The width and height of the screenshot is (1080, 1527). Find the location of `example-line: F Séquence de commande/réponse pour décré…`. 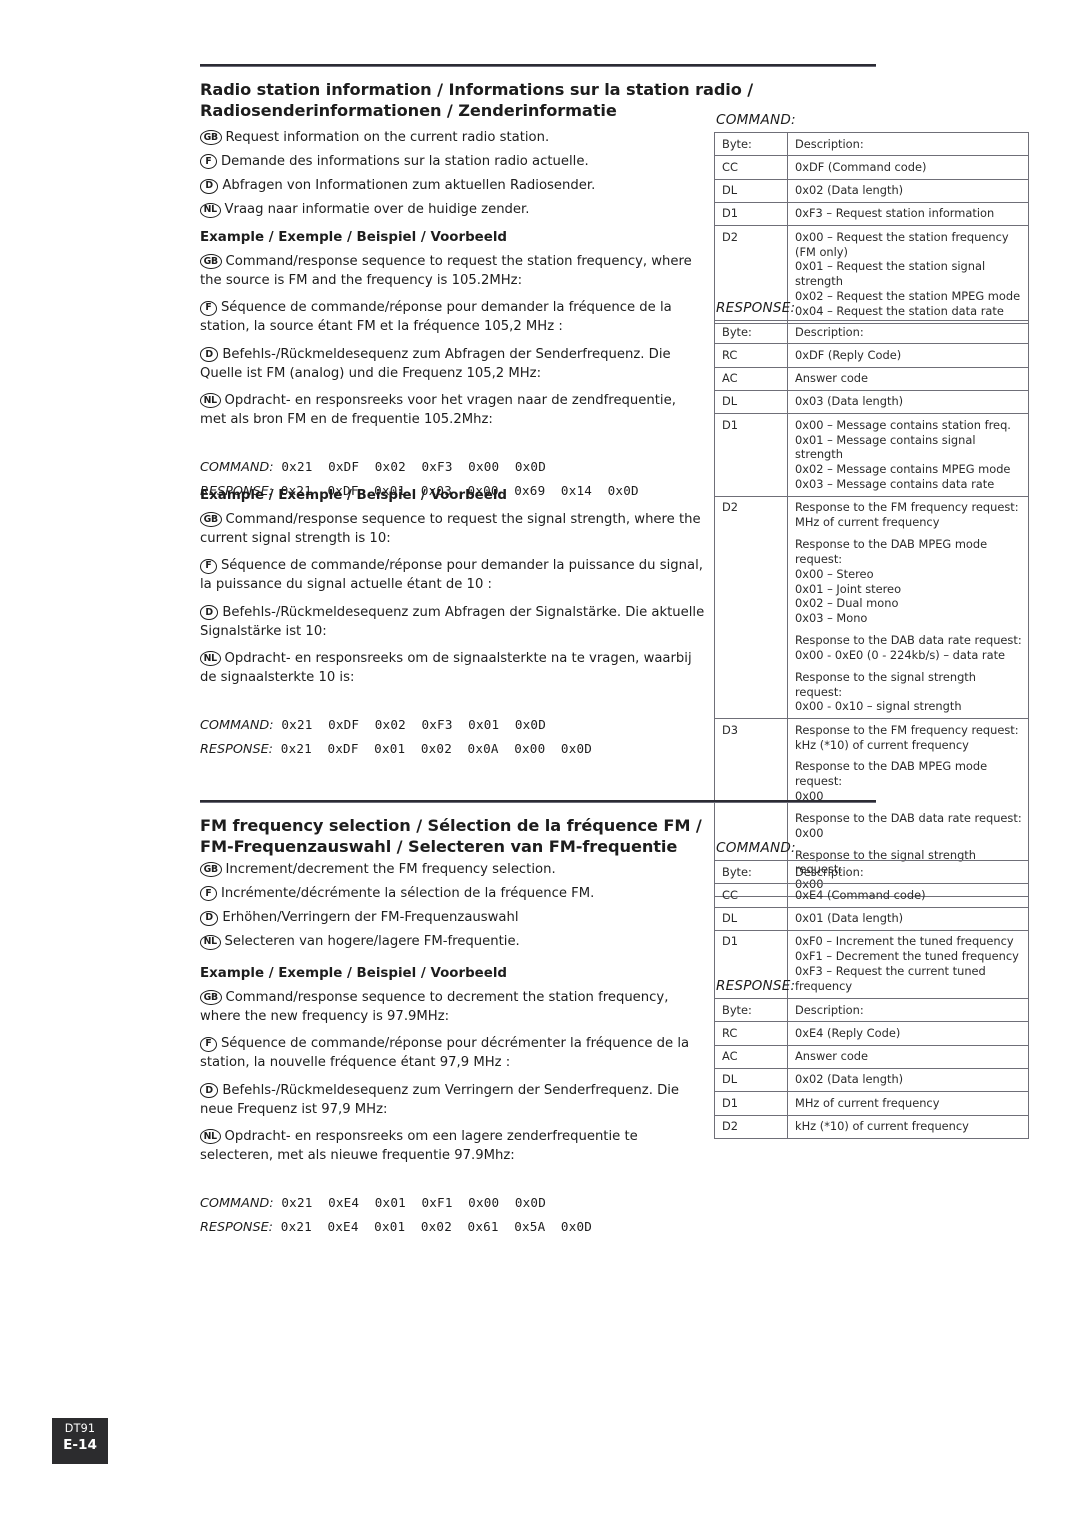

example-line: F Séquence de commande/réponse pour décré… is located at coordinates (452, 1053).